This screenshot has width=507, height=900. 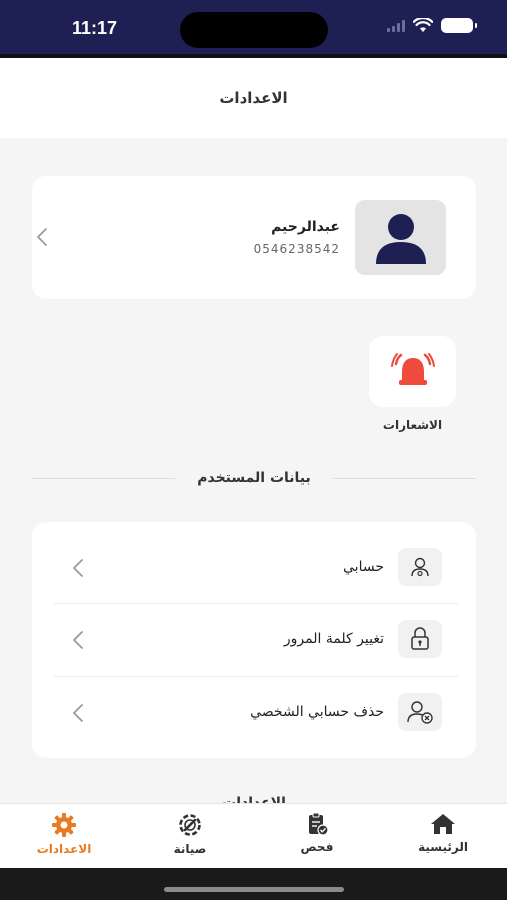 I want to click on list-item-delete-account: حذف حسابي الشخصي, so click(x=256, y=713).